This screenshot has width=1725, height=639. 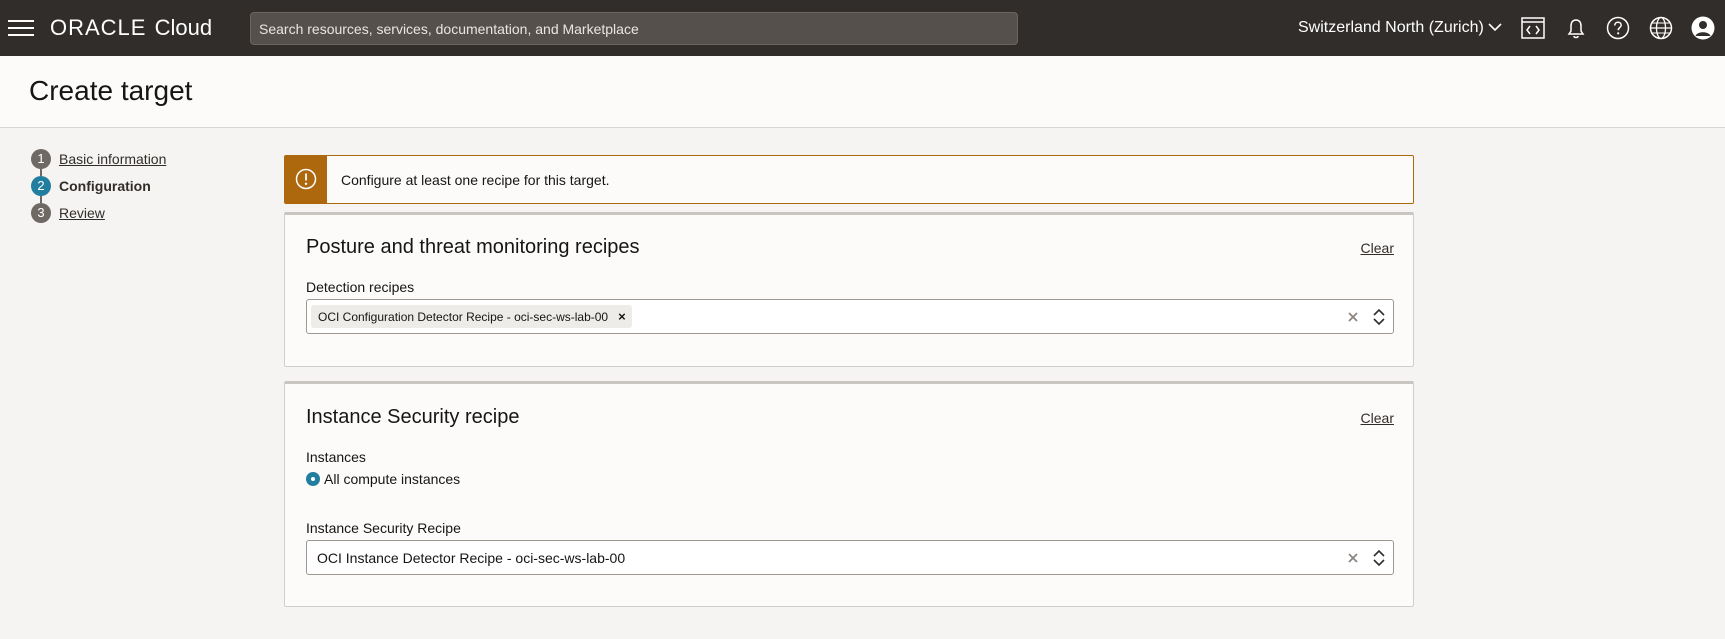 What do you see at coordinates (473, 247) in the screenshot?
I see `panel-title: Posture and threat monitoring recipes` at bounding box center [473, 247].